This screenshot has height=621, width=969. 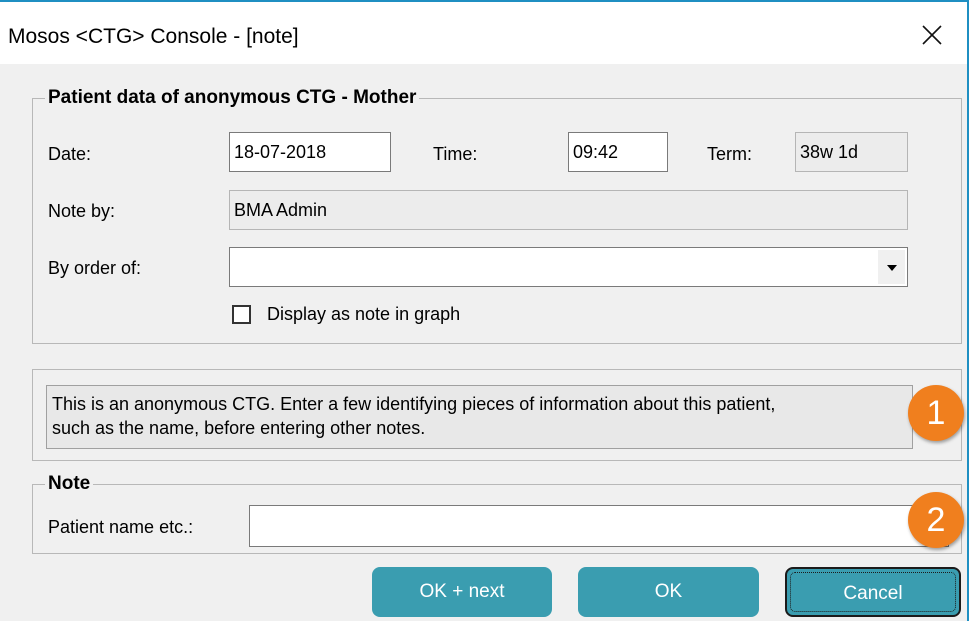 I want to click on date-label: Date:, so click(x=70, y=154).